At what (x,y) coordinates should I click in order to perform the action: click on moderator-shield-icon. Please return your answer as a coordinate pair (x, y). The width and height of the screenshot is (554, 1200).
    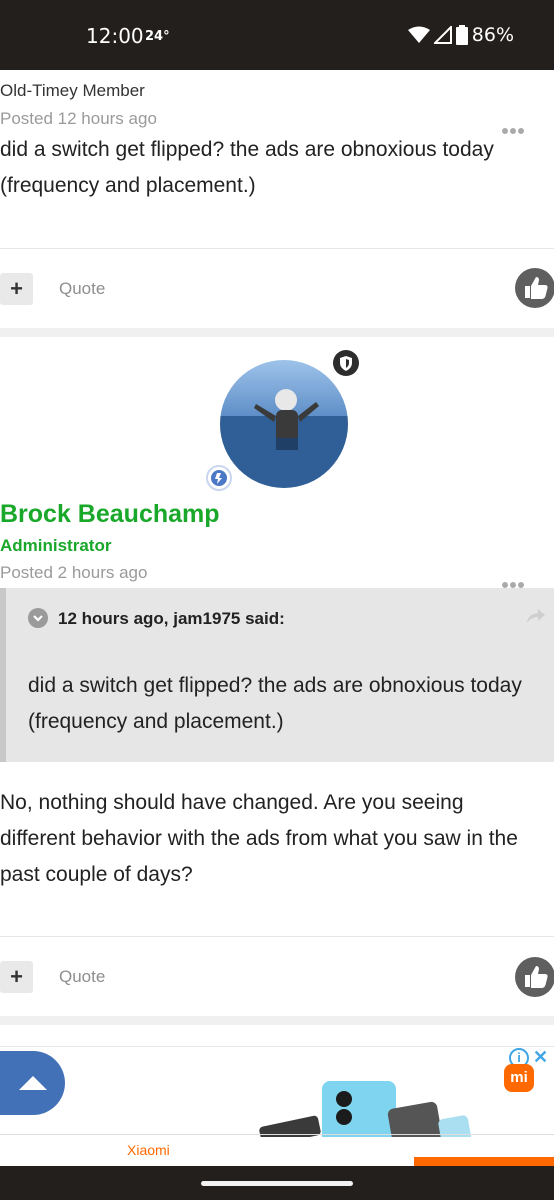
    Looking at the image, I should click on (346, 363).